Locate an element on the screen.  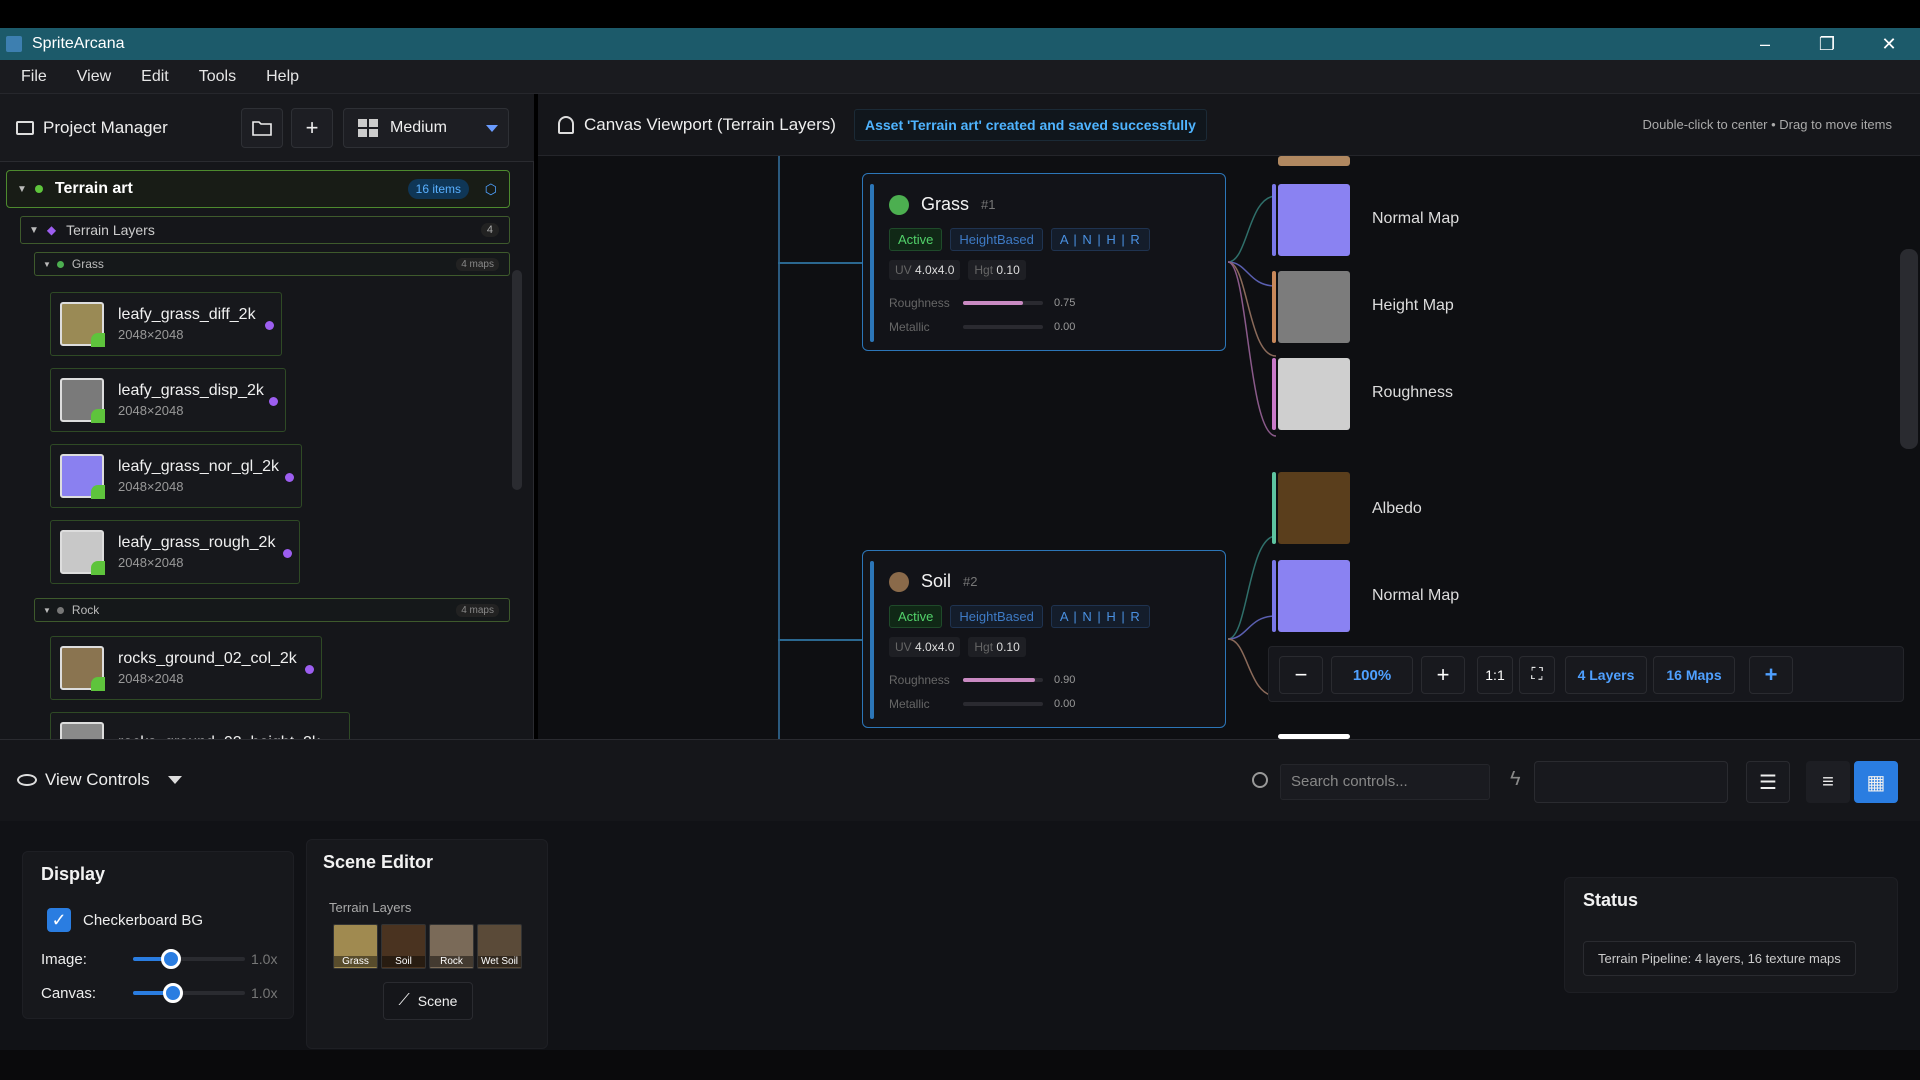
zoom-level: 100% is located at coordinates (1372, 675).